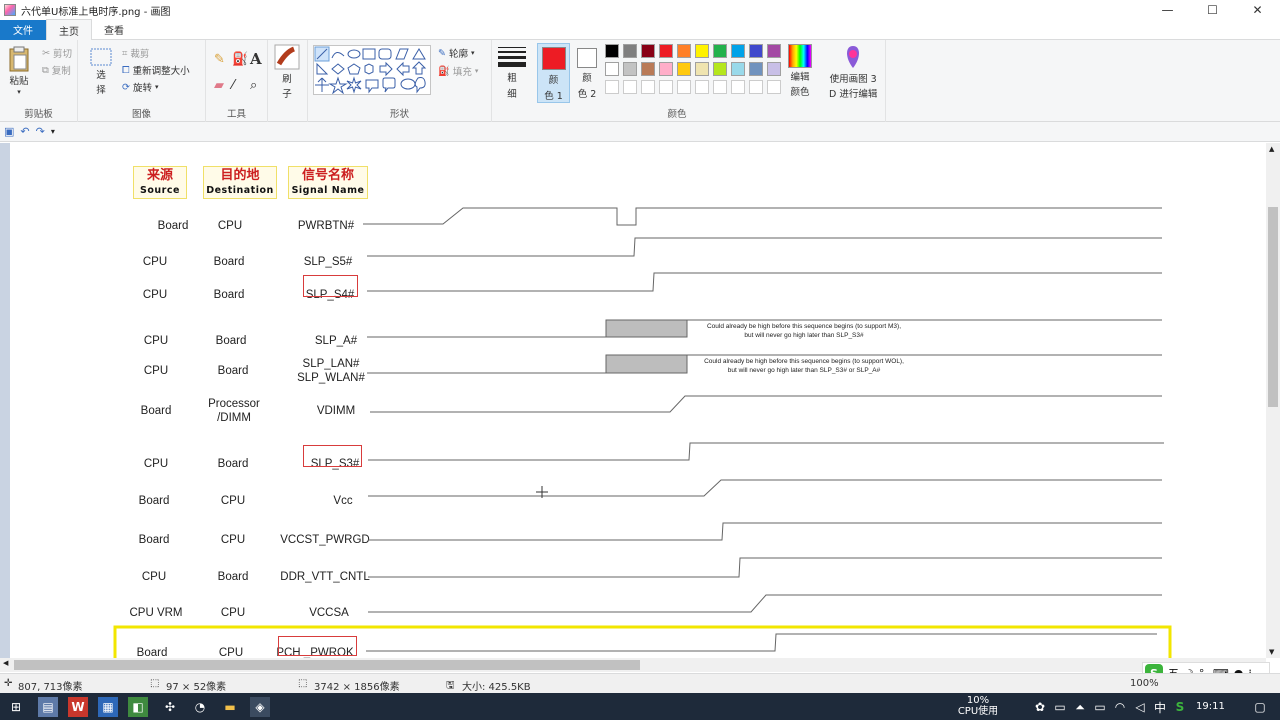 This screenshot has width=1280, height=720. What do you see at coordinates (69, 29) in the screenshot?
I see `tab-home: 主页` at bounding box center [69, 29].